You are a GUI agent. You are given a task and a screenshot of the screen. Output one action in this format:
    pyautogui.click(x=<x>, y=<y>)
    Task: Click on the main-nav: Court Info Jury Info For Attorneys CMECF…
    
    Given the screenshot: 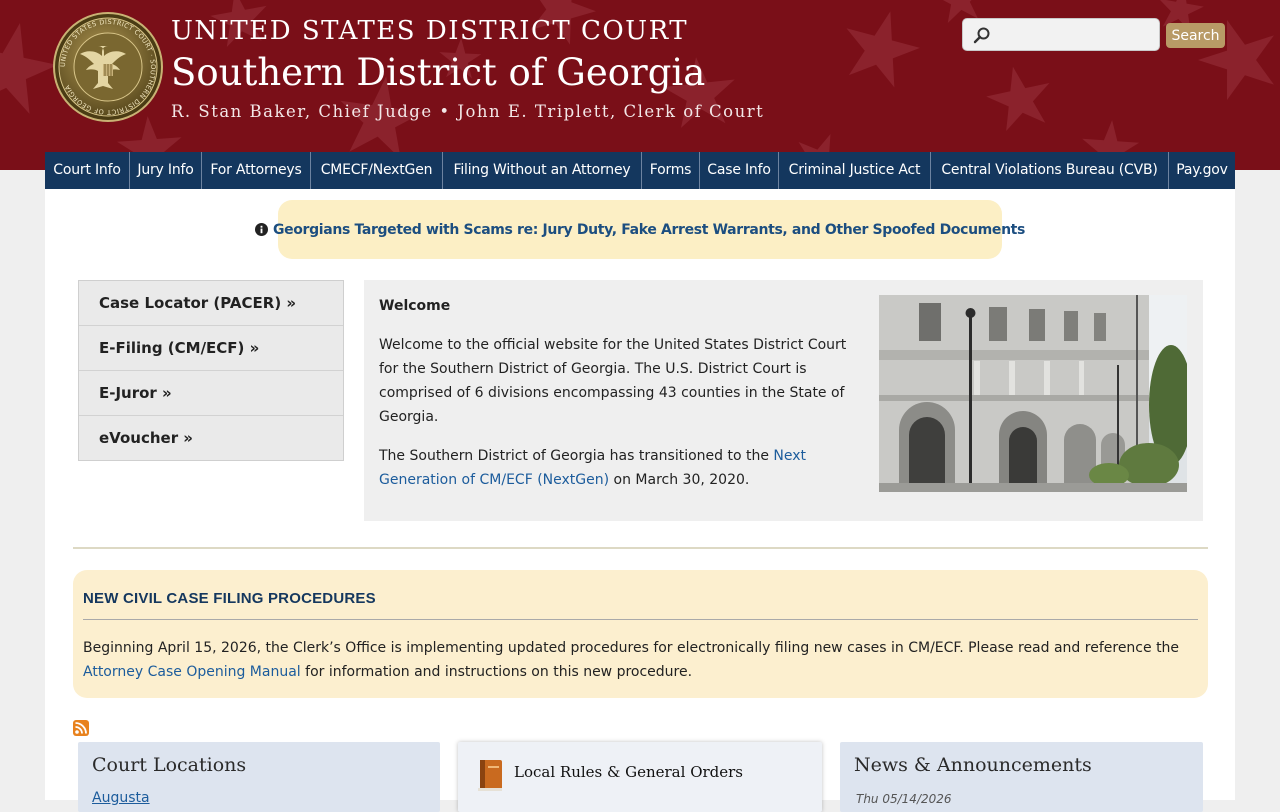 What is the action you would take?
    pyautogui.click(x=640, y=170)
    